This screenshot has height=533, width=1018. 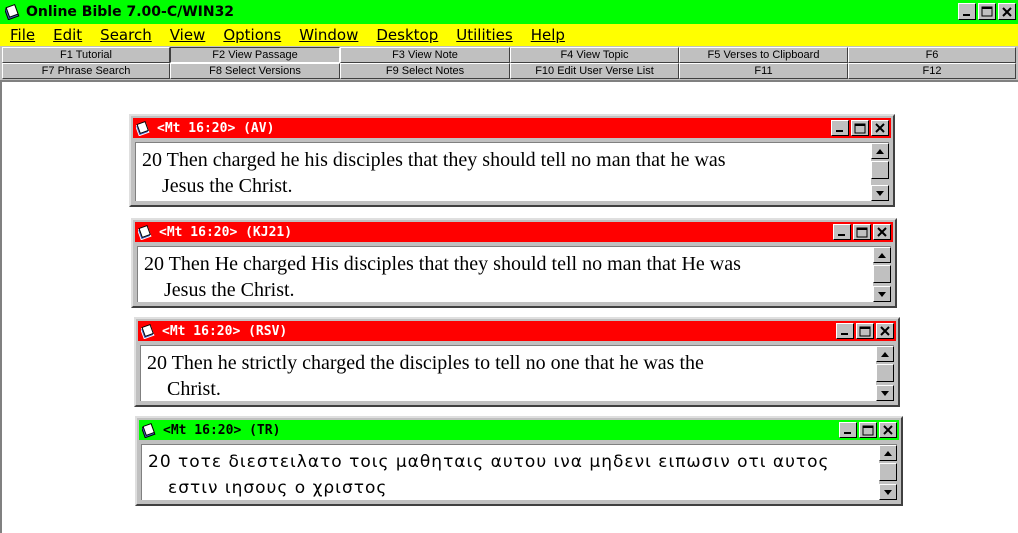 What do you see at coordinates (509, 12) in the screenshot?
I see `app-titlebar: Online Bible 7.00-C/WIN32` at bounding box center [509, 12].